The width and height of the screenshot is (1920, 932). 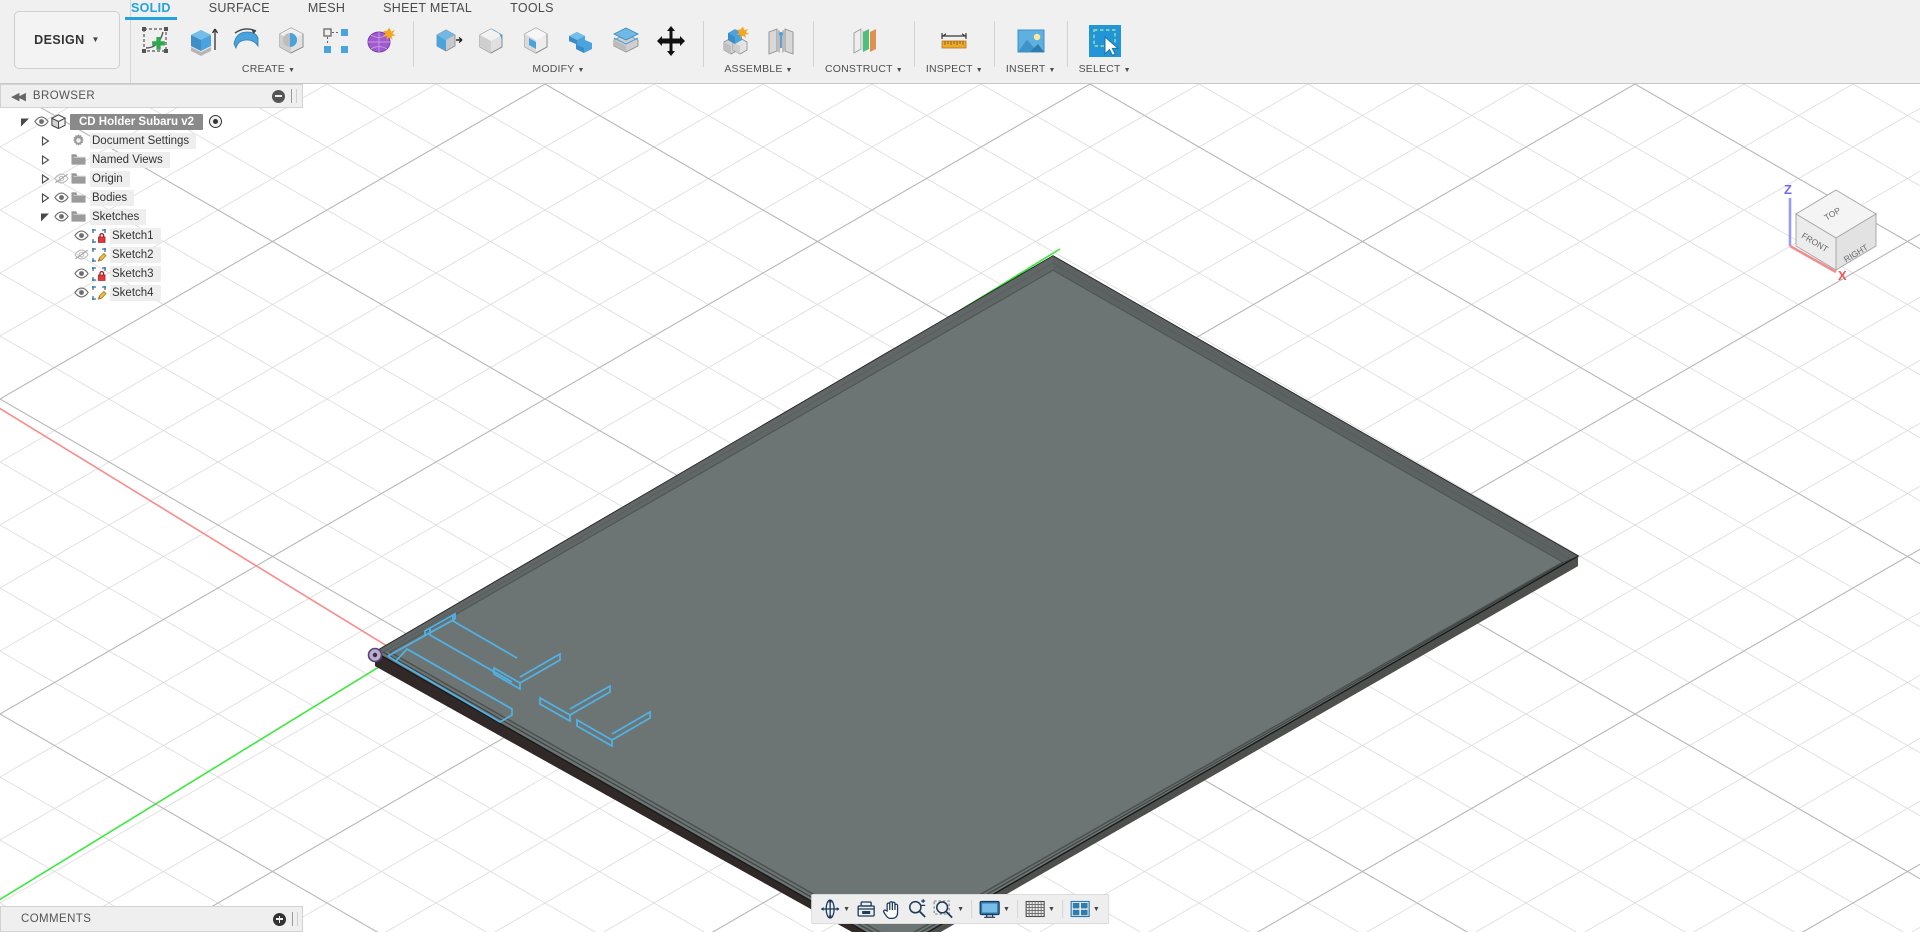 I want to click on panel-label-insert: INSERT ▼, so click(x=1031, y=69).